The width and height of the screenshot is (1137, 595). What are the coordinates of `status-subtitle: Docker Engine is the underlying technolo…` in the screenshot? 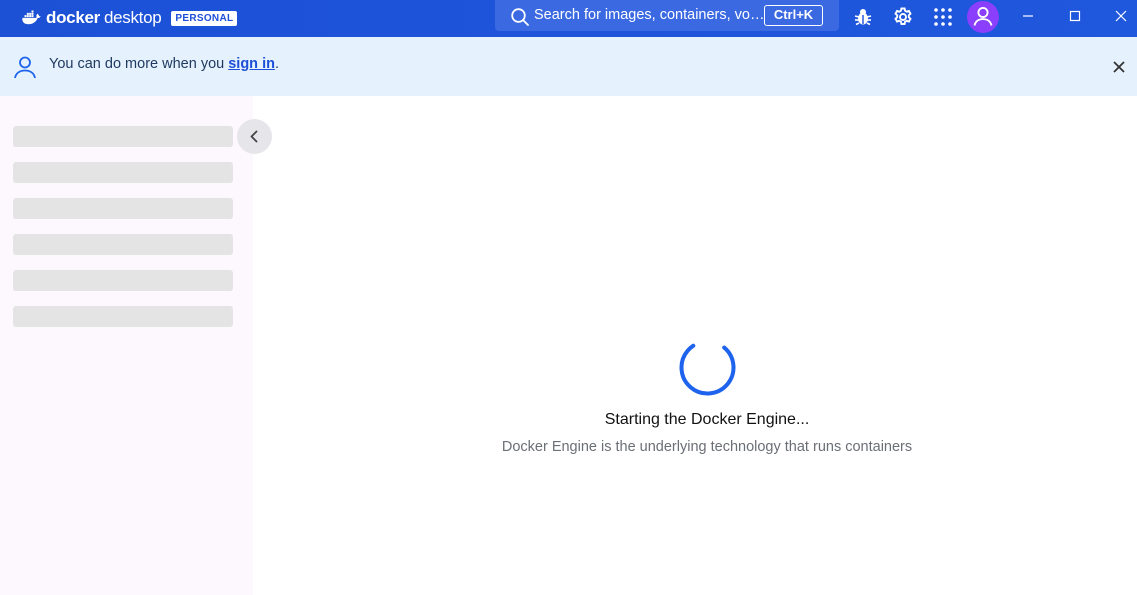 It's located at (707, 447).